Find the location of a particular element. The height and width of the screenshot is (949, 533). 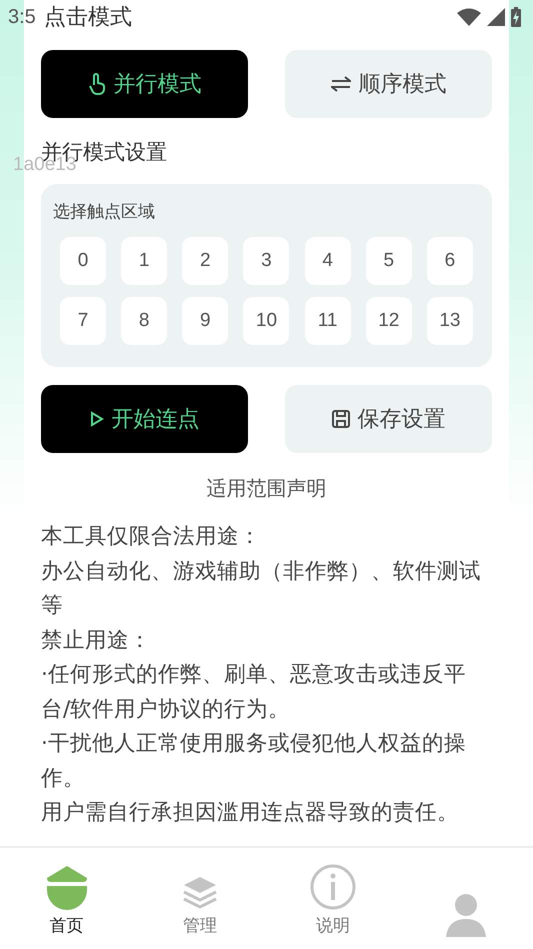

save-button: 保存设置 is located at coordinates (388, 419).